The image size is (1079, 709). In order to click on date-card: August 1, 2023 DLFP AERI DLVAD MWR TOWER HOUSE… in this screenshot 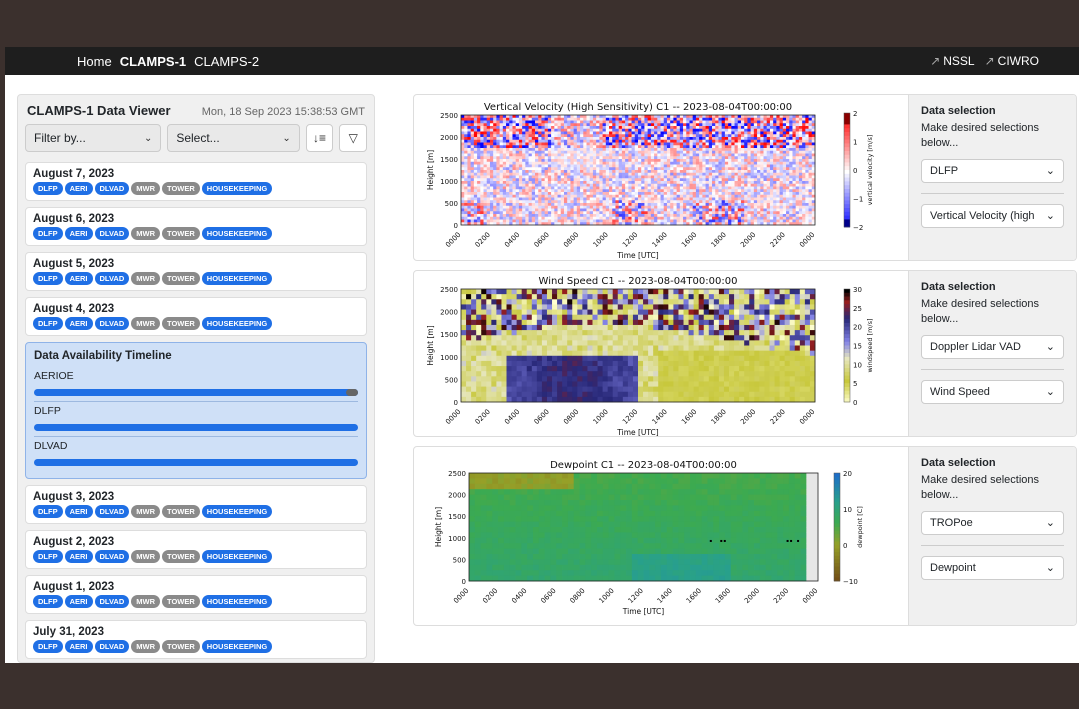, I will do `click(196, 594)`.